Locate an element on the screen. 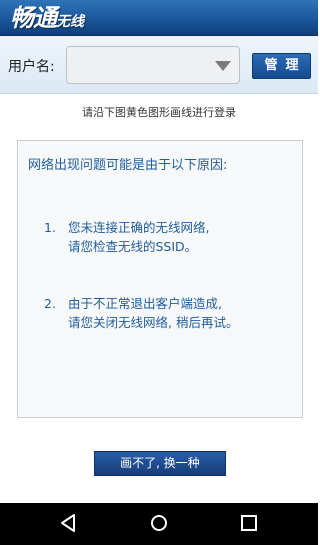 The height and width of the screenshot is (545, 320). android-nav-bar is located at coordinates (159, 524).